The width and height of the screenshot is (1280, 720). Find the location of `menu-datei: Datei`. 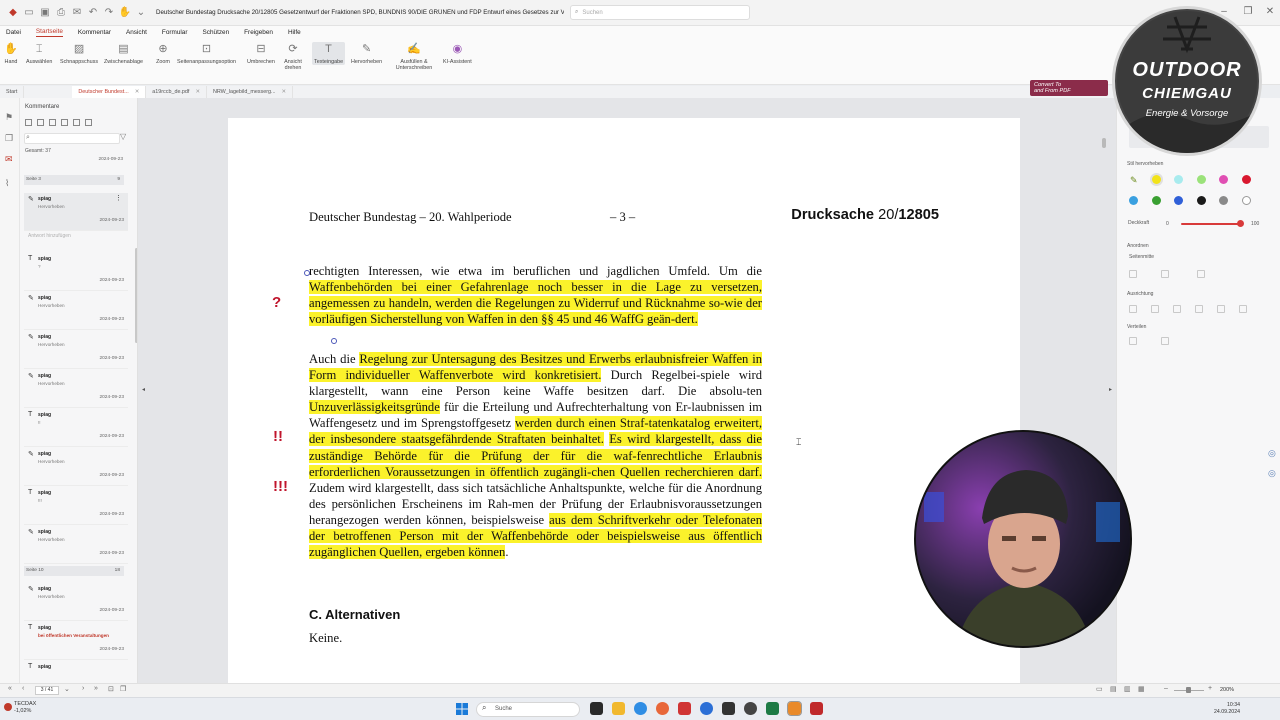

menu-datei: Datei is located at coordinates (13, 32).